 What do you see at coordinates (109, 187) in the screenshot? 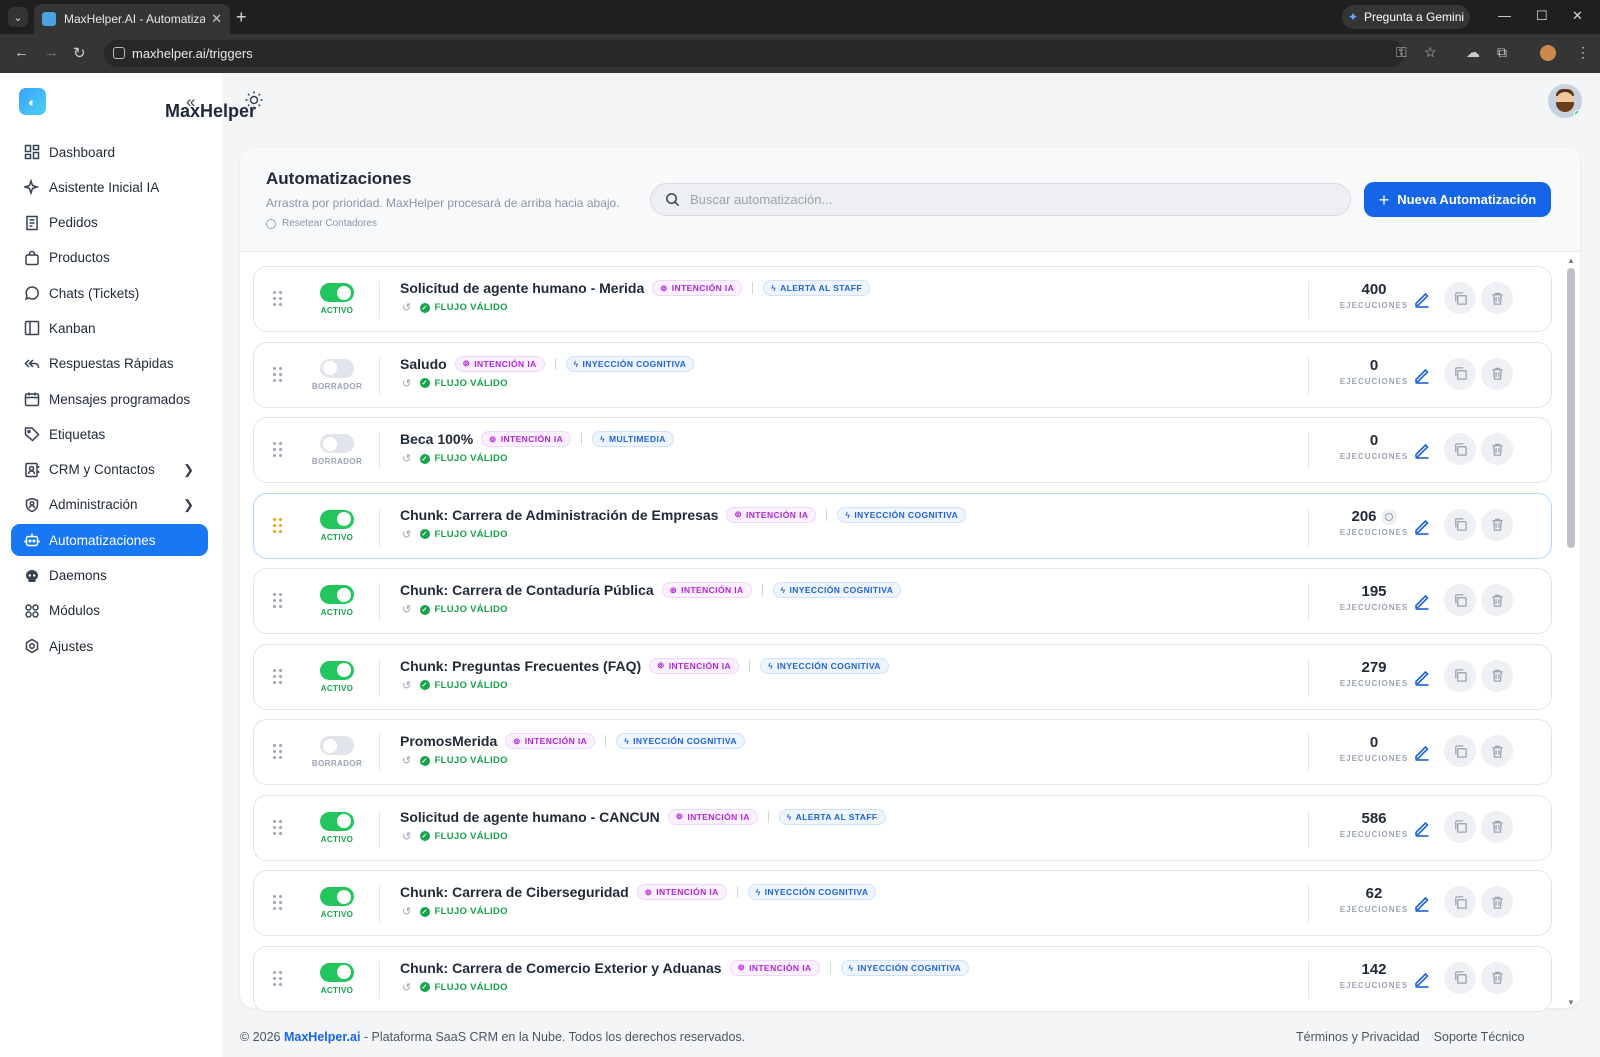
I see `sidebar-item-asistente: Asistente Inicial IA` at bounding box center [109, 187].